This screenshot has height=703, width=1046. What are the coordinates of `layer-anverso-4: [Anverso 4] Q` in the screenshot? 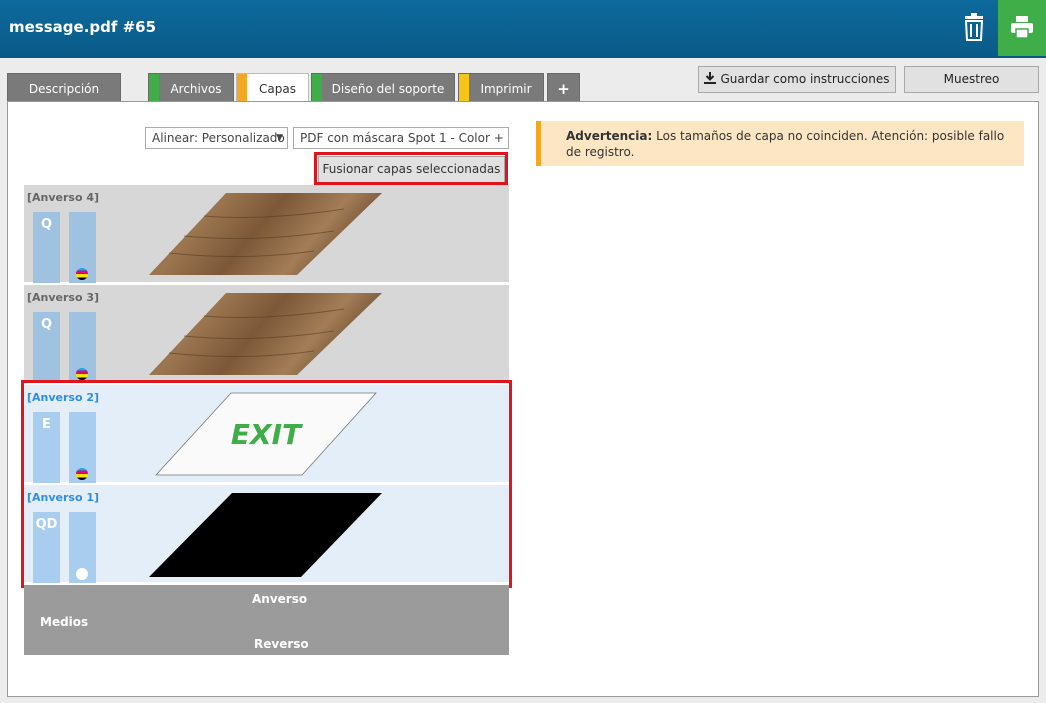 It's located at (266, 234).